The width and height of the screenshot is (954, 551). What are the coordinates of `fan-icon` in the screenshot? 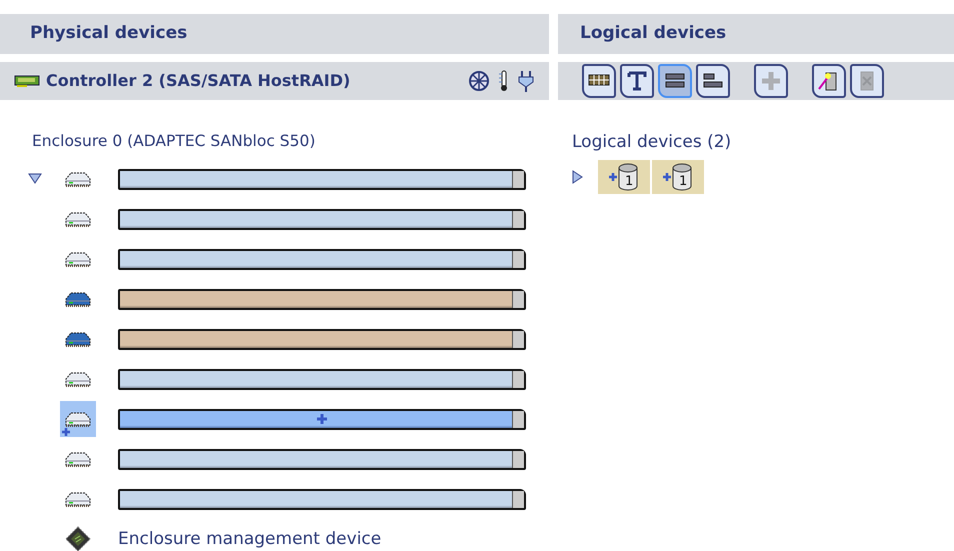 It's located at (479, 81).